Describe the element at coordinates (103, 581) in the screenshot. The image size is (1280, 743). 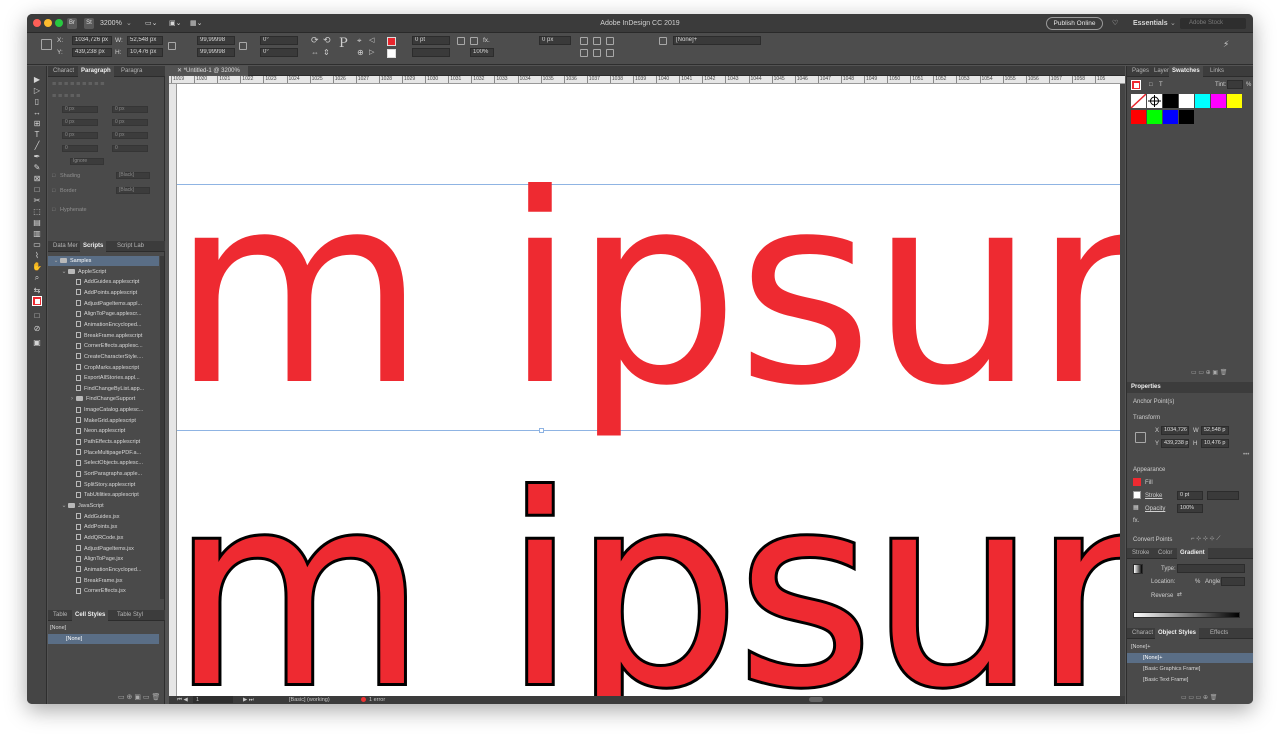
I see `script-item: BreakFrame.jsx` at that location.